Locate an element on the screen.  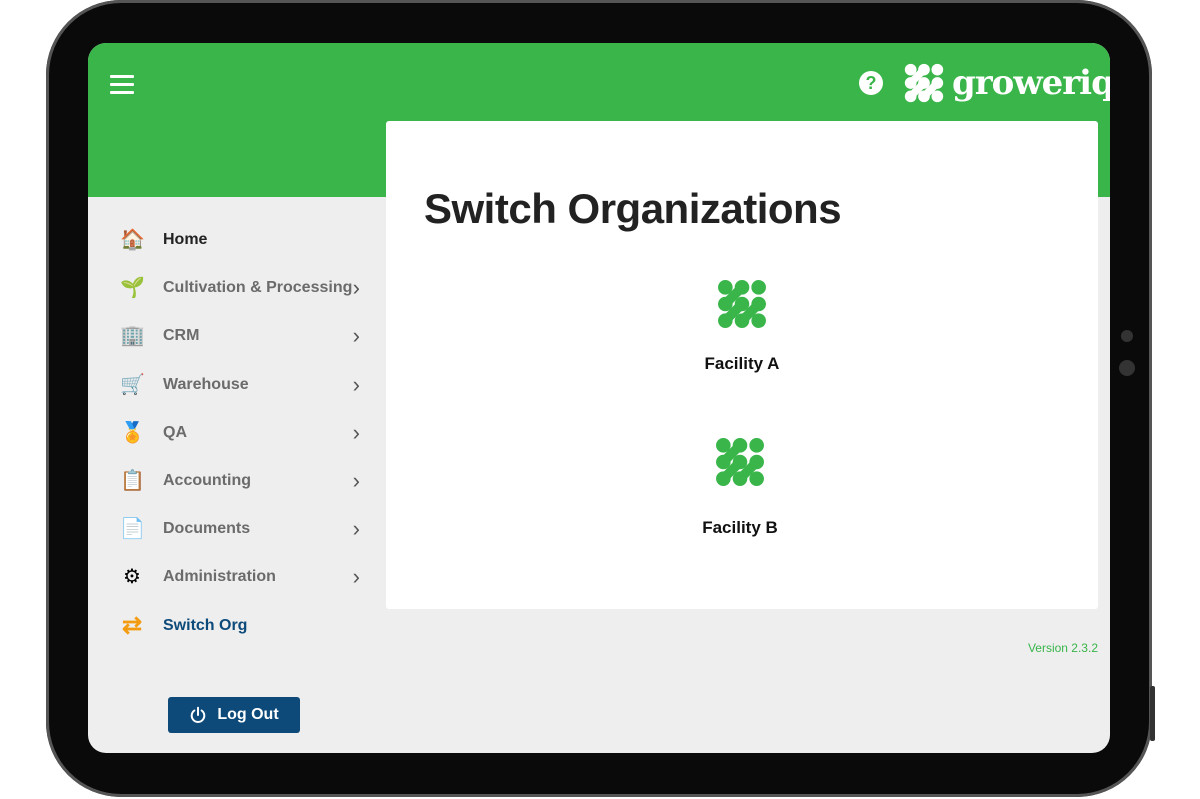
sidebar-item-accounting: 📋 Accounting › is located at coordinates (240, 481).